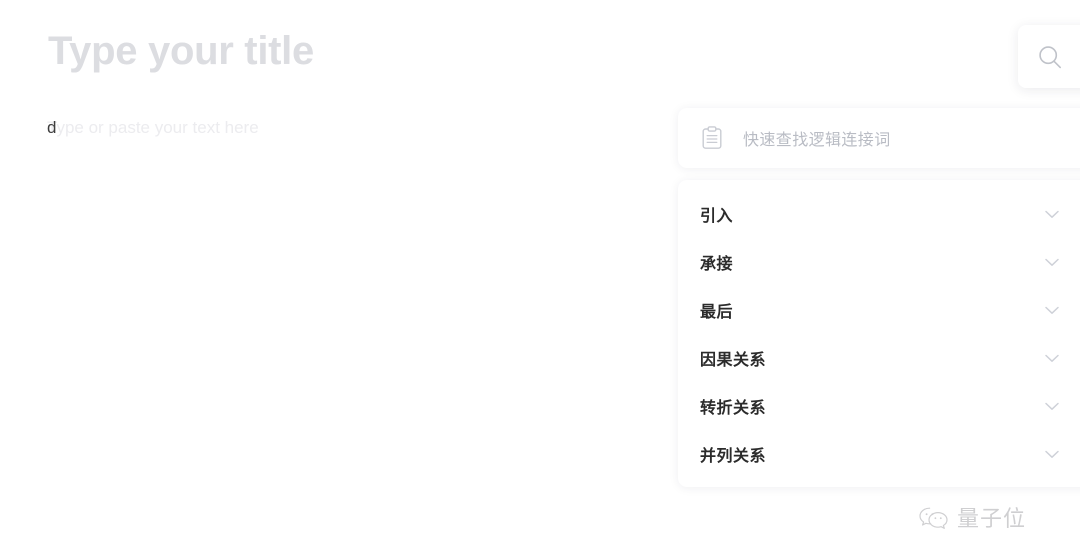  Describe the element at coordinates (717, 312) in the screenshot. I see `category-label: 最后` at that location.